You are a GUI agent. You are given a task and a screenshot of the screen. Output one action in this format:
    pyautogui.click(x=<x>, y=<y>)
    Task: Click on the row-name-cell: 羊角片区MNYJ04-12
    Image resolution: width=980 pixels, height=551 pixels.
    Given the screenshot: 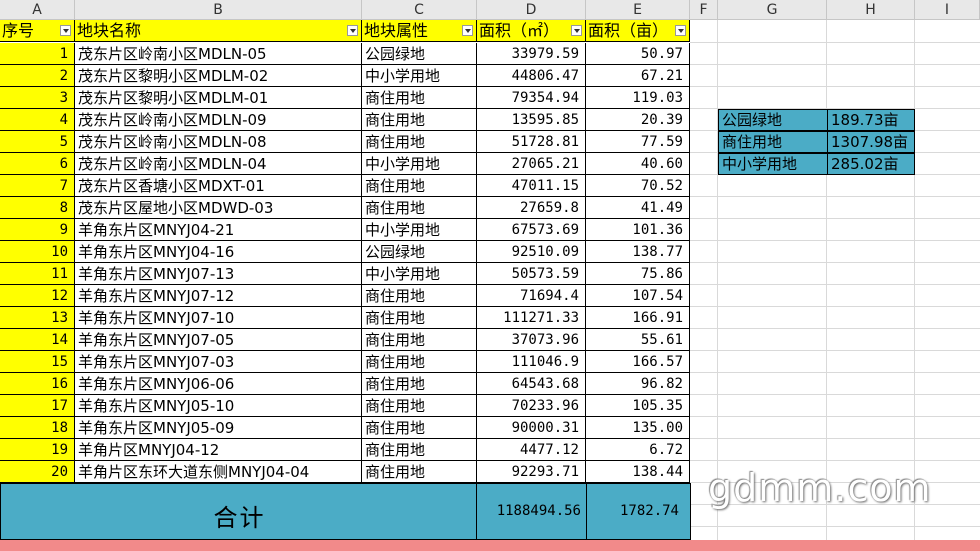 What is the action you would take?
    pyautogui.click(x=218, y=450)
    